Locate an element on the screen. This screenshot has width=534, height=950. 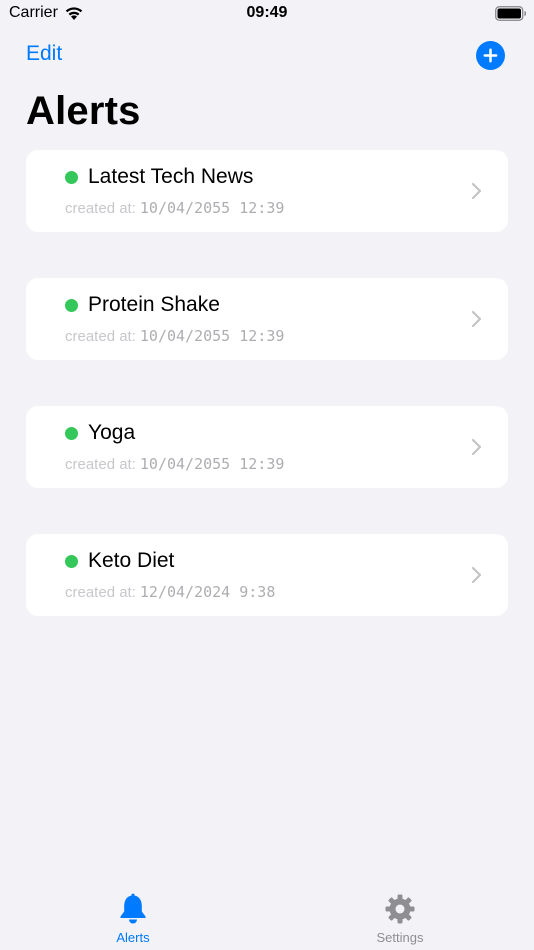
tab-label: Alerts is located at coordinates (133, 937).